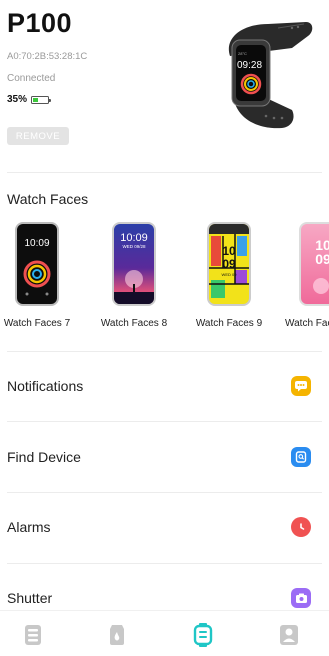 The height and width of the screenshot is (656, 329). I want to click on watch-face-label: Watch Faces 8, so click(134, 323).